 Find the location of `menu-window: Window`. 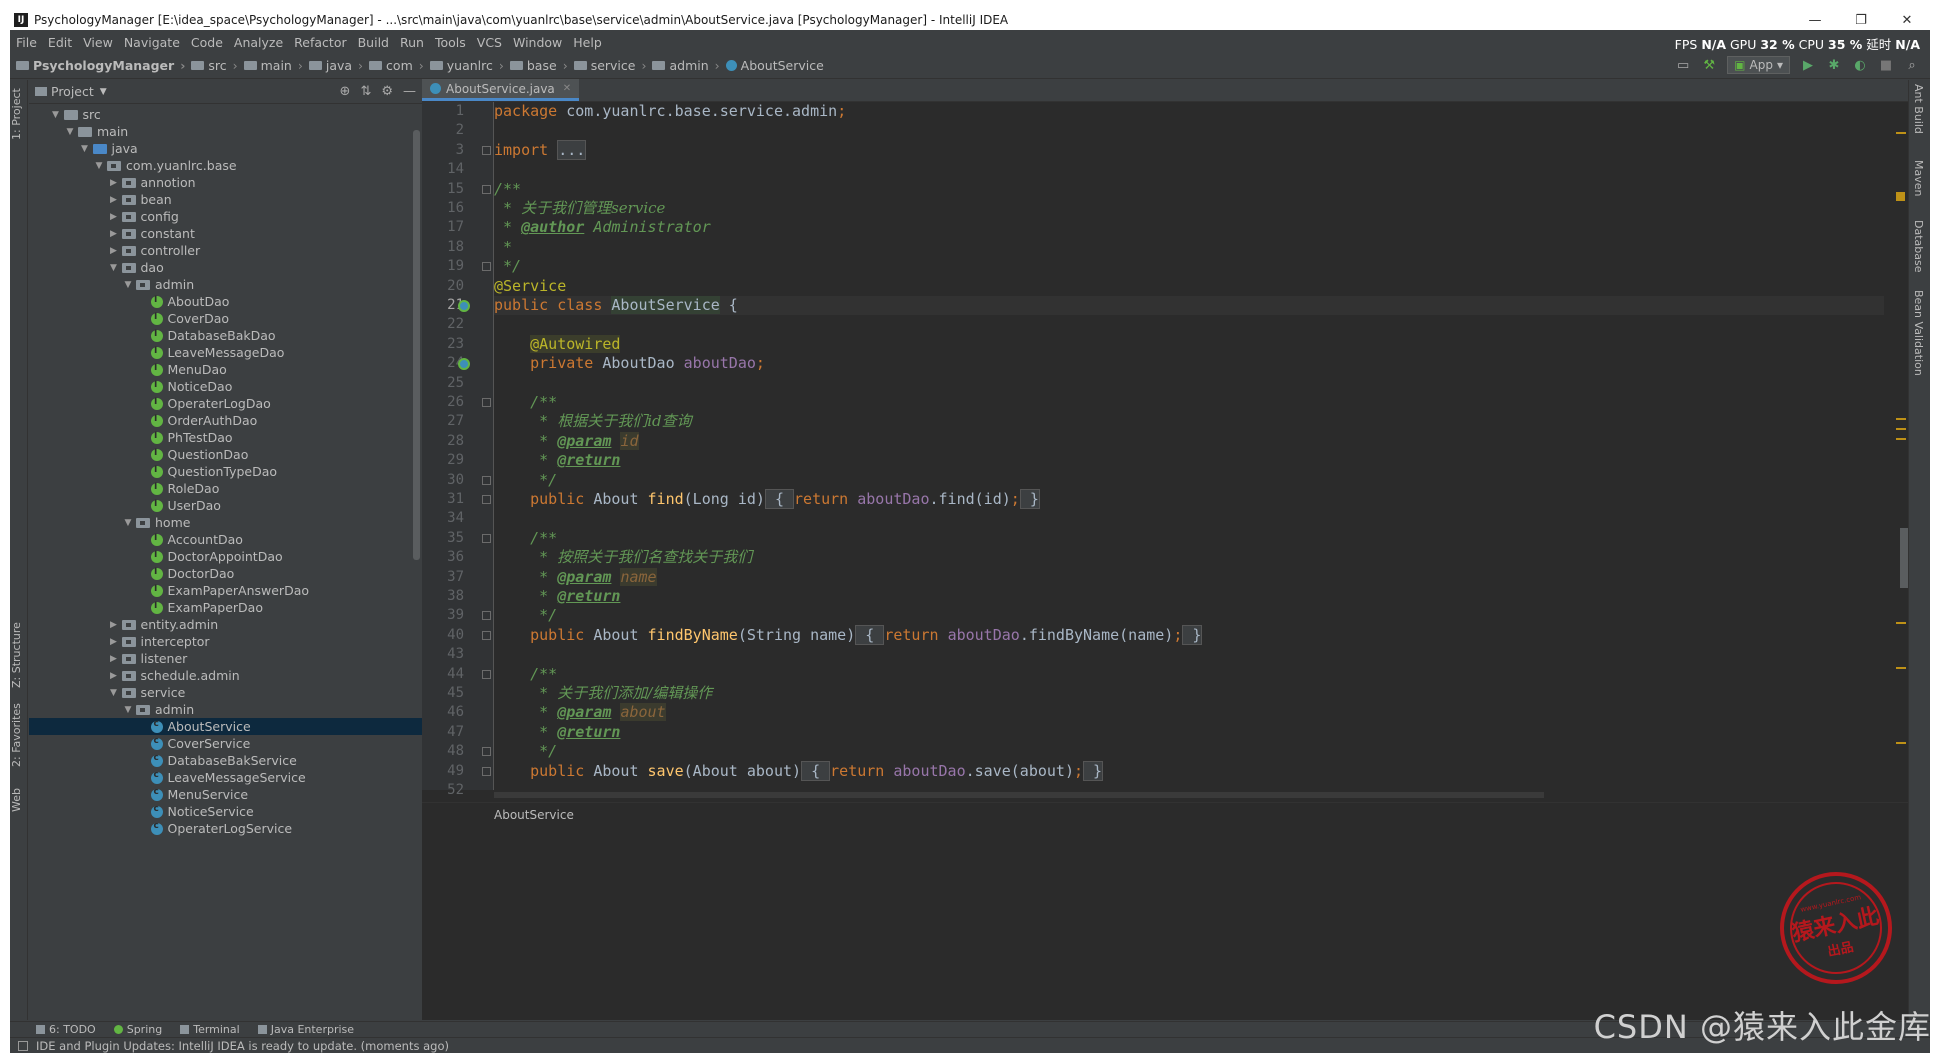

menu-window: Window is located at coordinates (537, 42).